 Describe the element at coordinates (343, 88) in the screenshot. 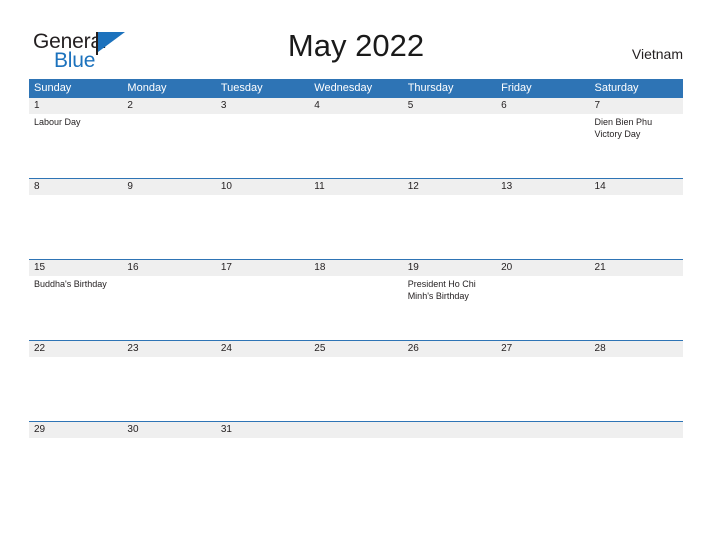

I see `weekday-header-wednesday: Wednesday` at that location.